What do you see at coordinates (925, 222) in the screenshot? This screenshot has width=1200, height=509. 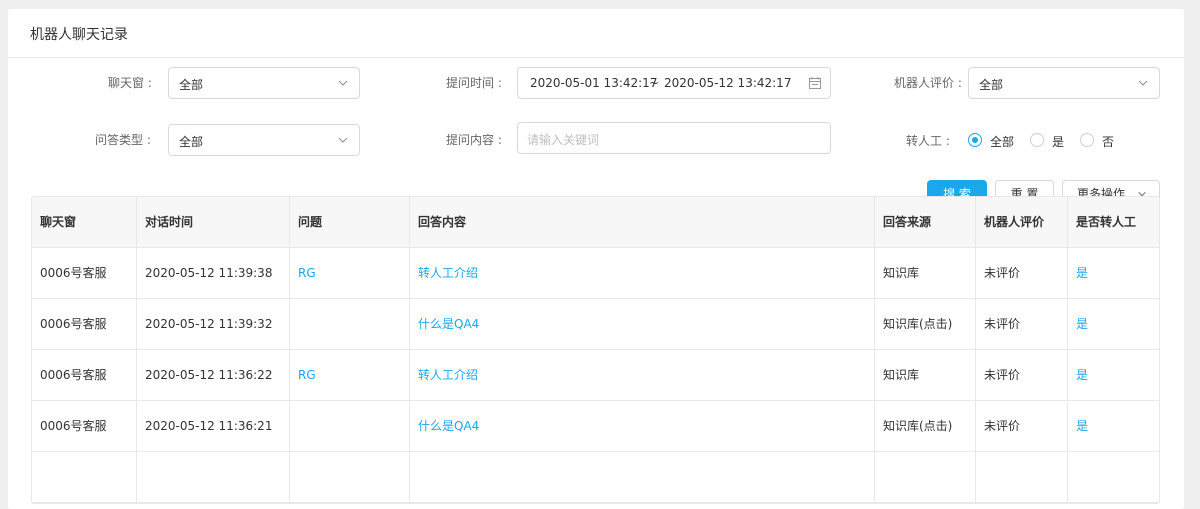 I see `header-answer-source: 回答来源` at bounding box center [925, 222].